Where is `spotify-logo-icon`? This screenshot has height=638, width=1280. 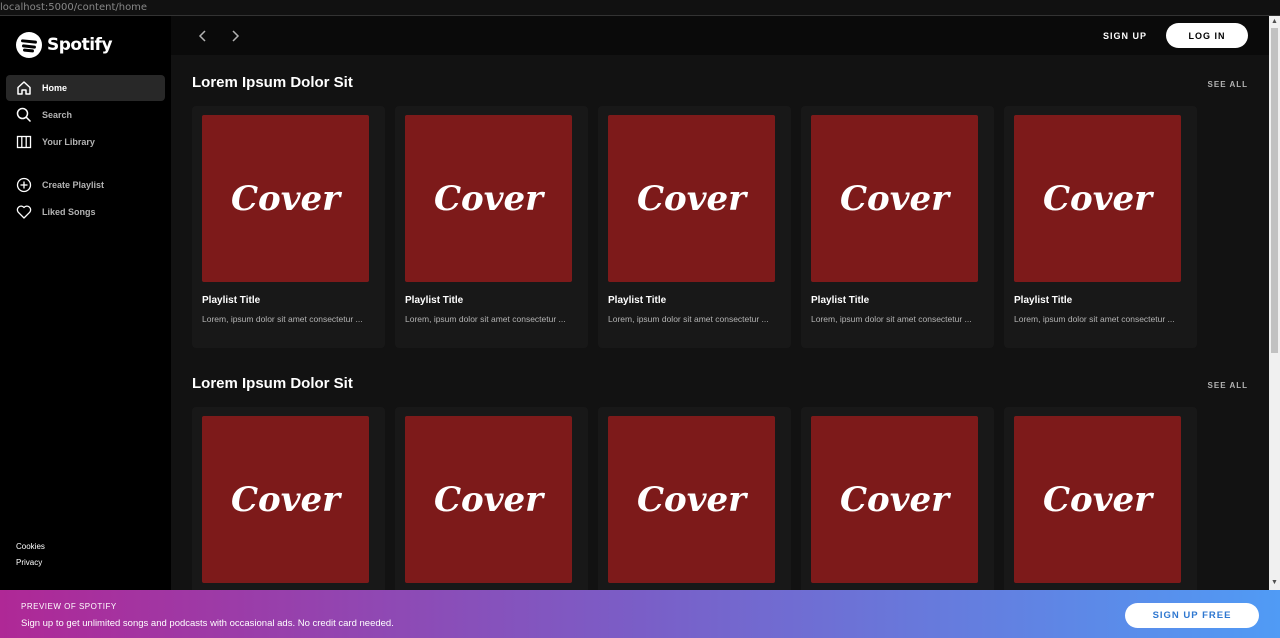 spotify-logo-icon is located at coordinates (29, 45).